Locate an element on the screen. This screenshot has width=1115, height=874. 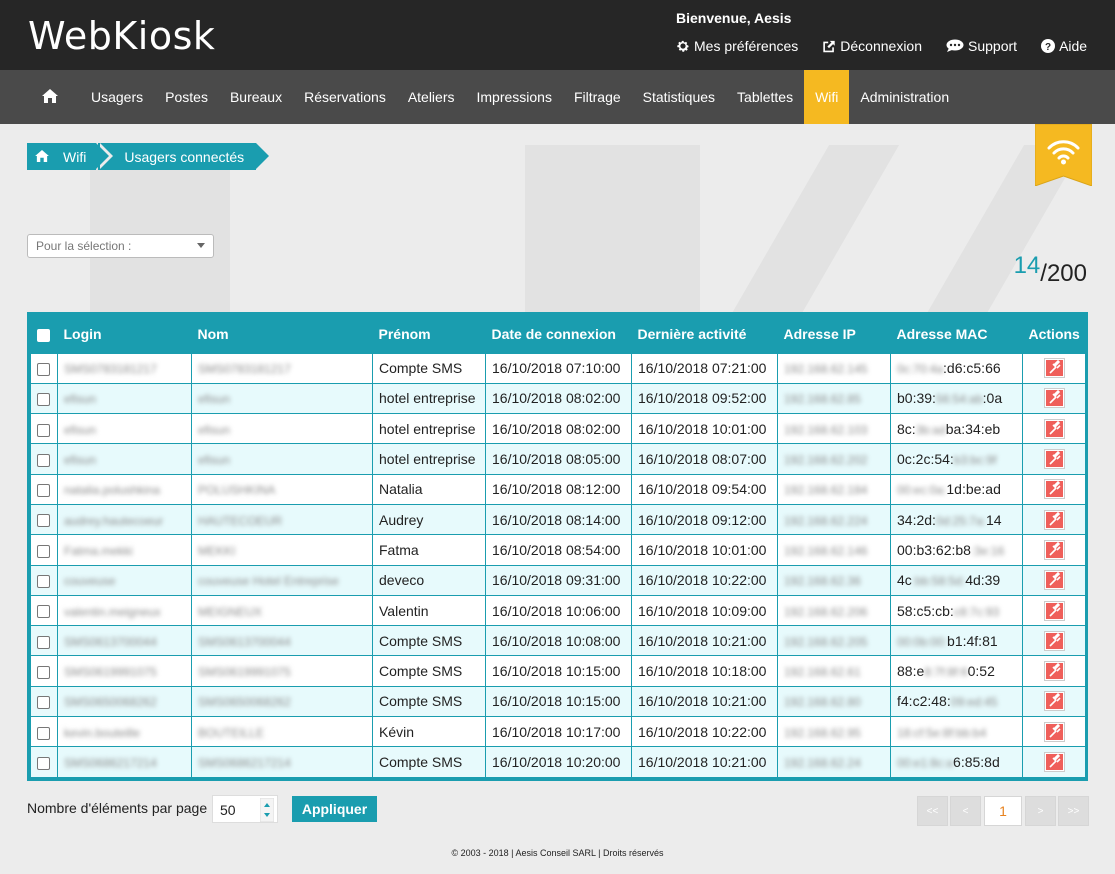
app-logo: WebKiosk is located at coordinates (121, 36).